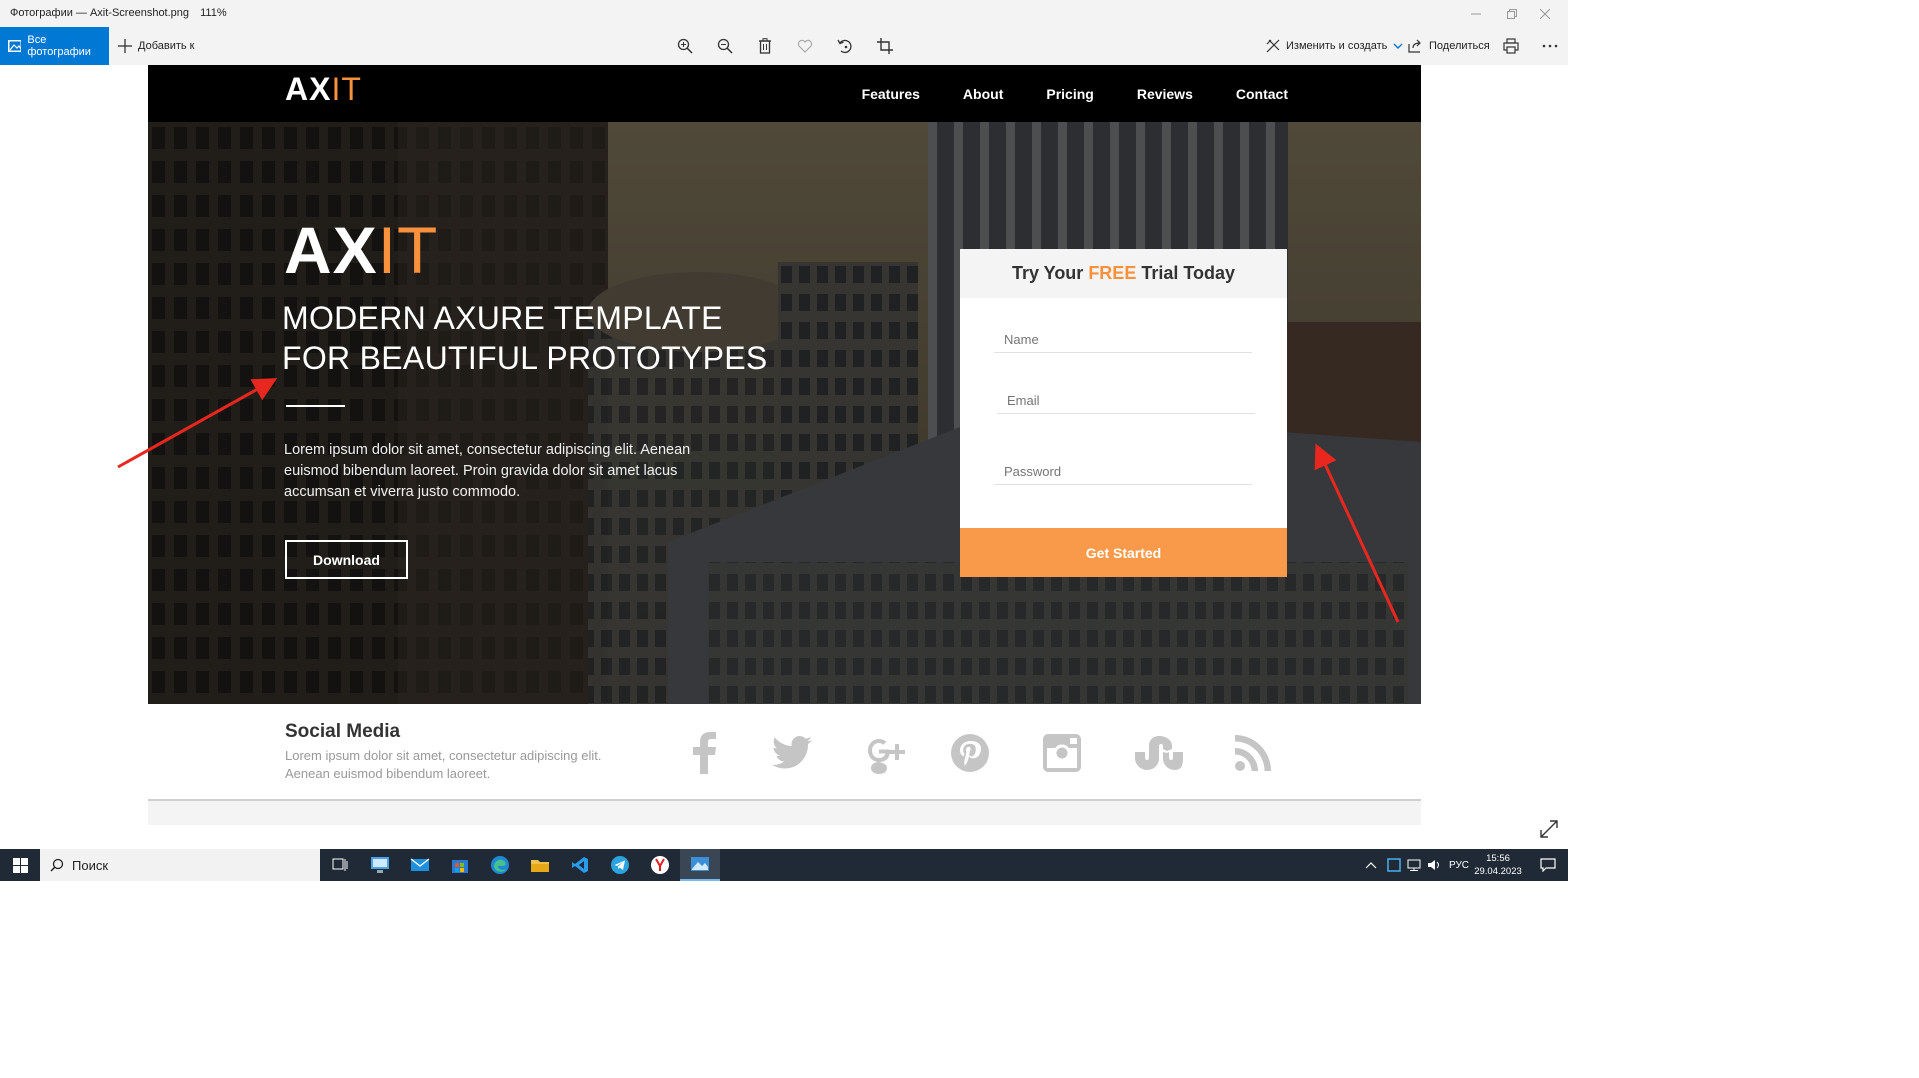 This screenshot has width=1919, height=1078. I want to click on edit-create-label: Изменить и создать, so click(1337, 46).